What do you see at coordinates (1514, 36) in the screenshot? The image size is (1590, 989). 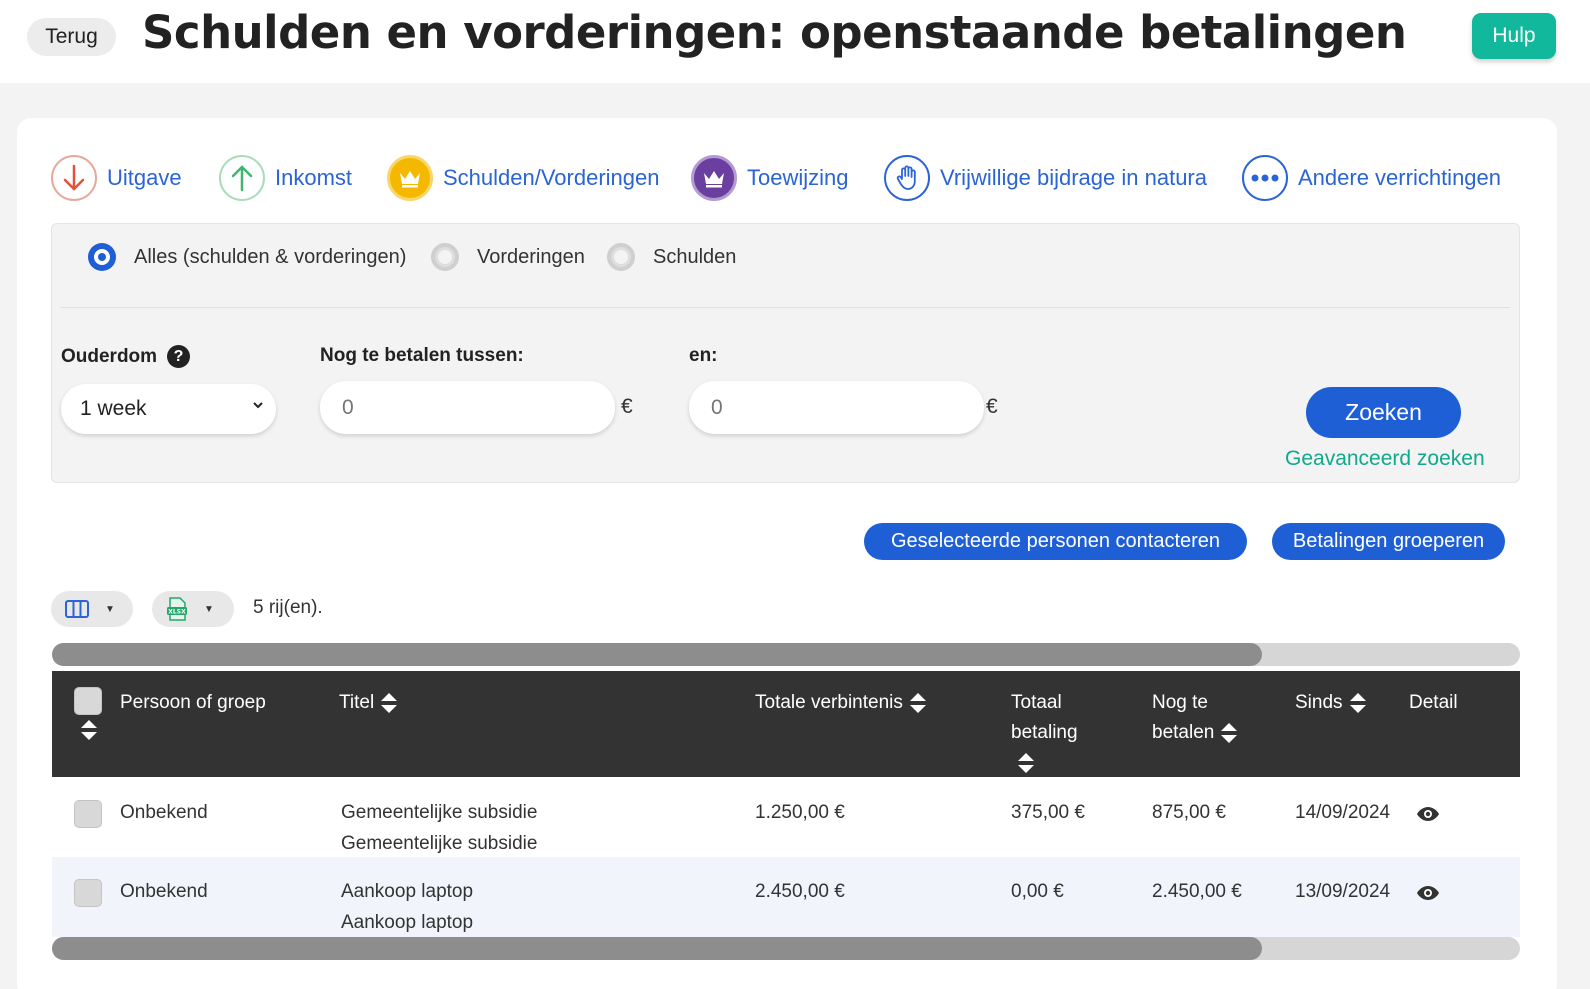 I see `help-button: Hulp` at bounding box center [1514, 36].